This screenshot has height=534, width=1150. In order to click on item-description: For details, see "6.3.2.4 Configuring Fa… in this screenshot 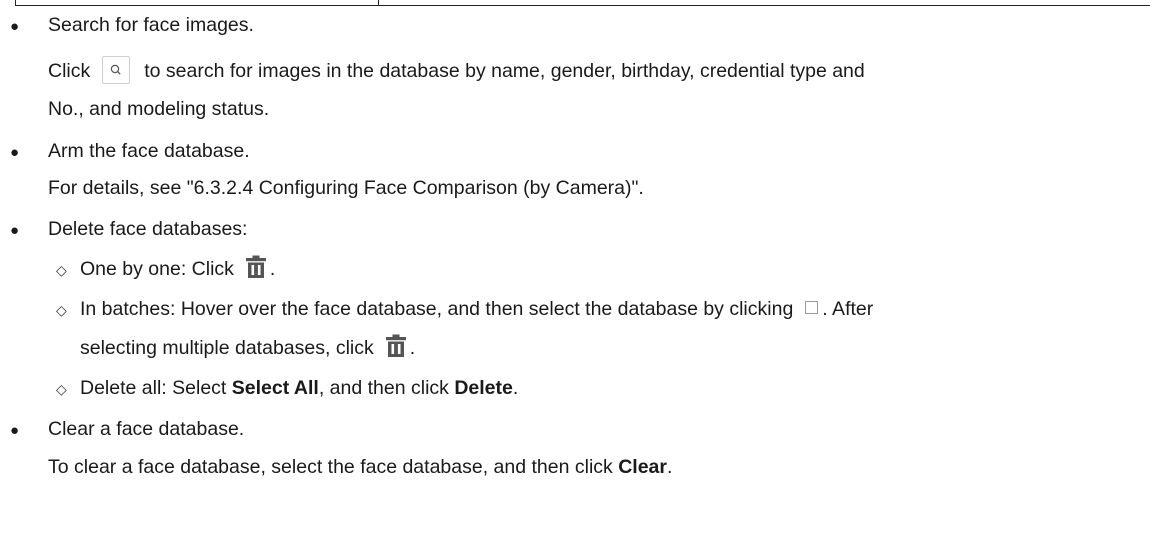, I will do `click(346, 188)`.